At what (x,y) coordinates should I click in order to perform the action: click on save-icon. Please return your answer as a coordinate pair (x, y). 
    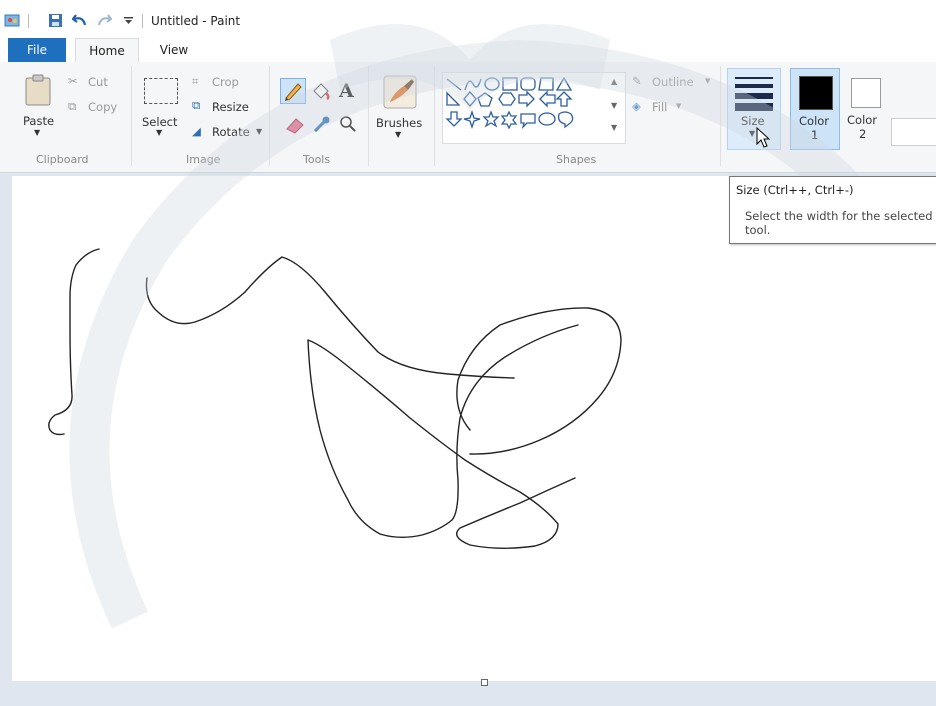
    Looking at the image, I should click on (55, 20).